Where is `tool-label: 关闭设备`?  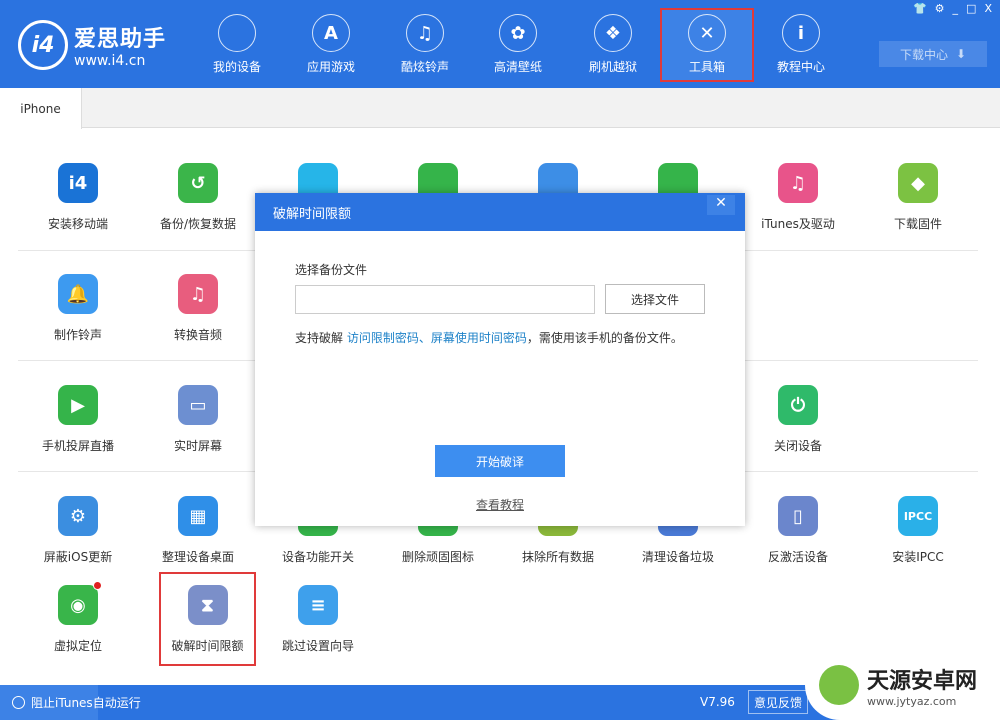
tool-label: 关闭设备 is located at coordinates (797, 446).